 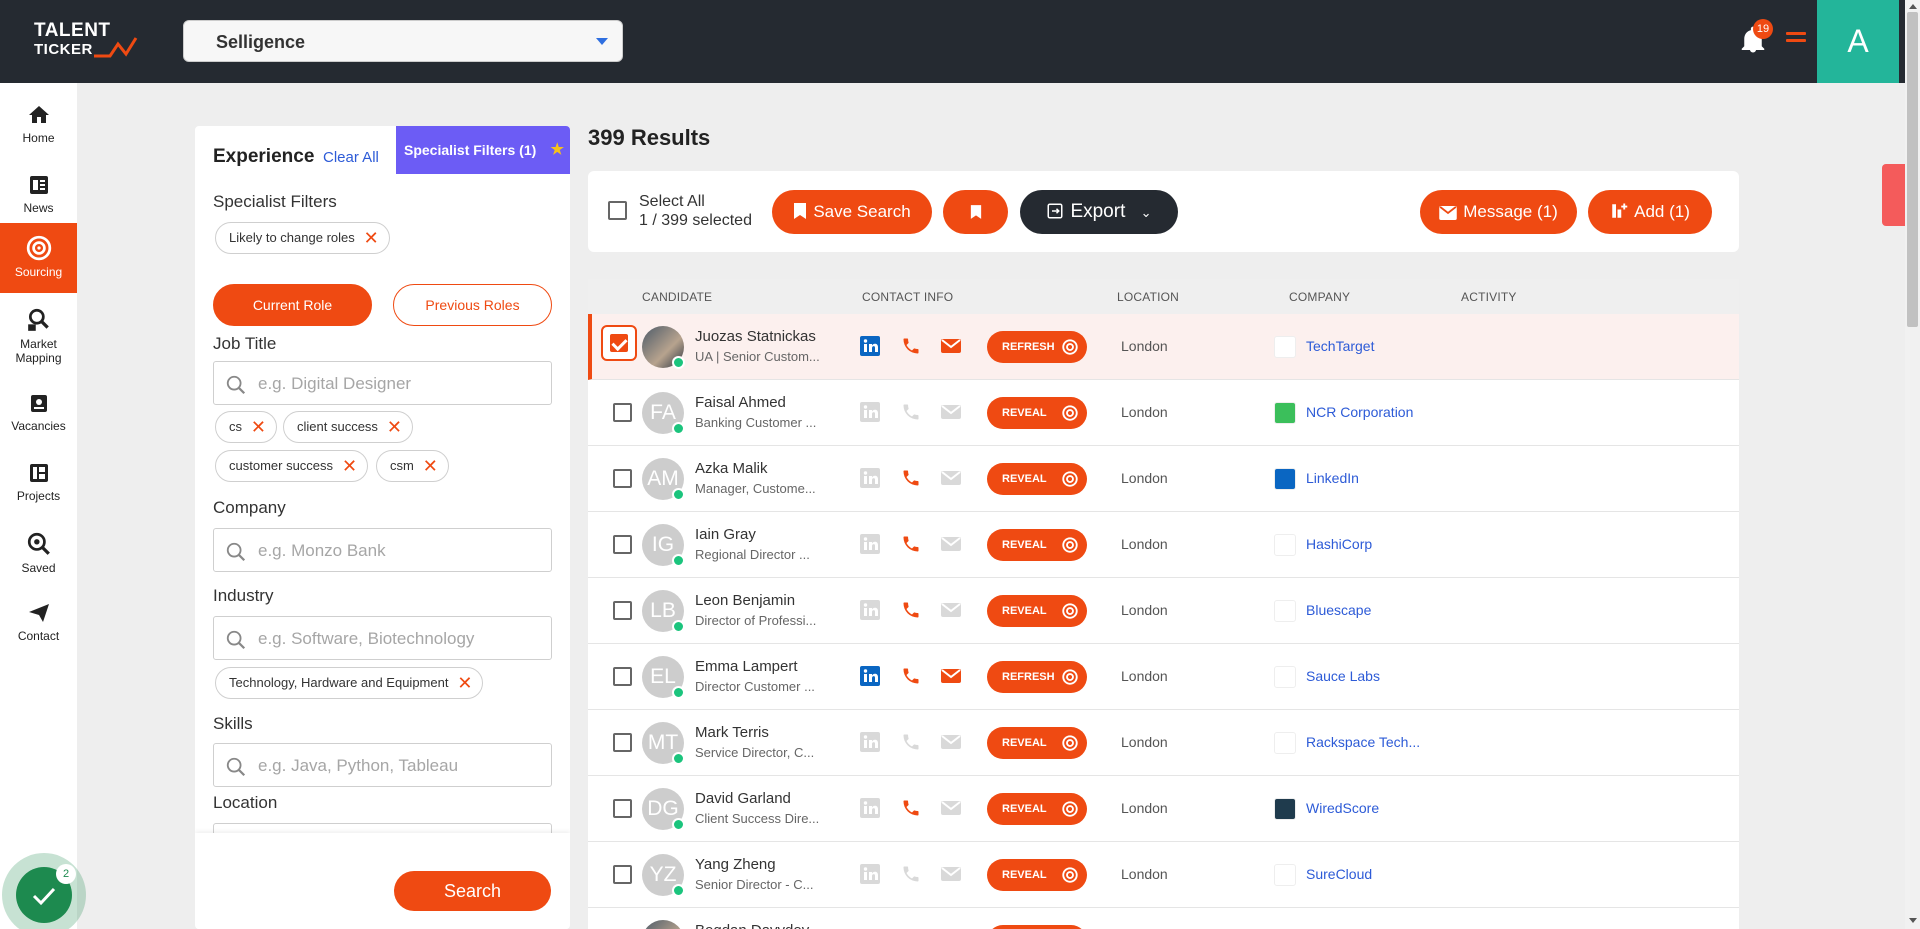 I want to click on specialist-filters-tab: Specialist Filters (1) ★, so click(x=483, y=150).